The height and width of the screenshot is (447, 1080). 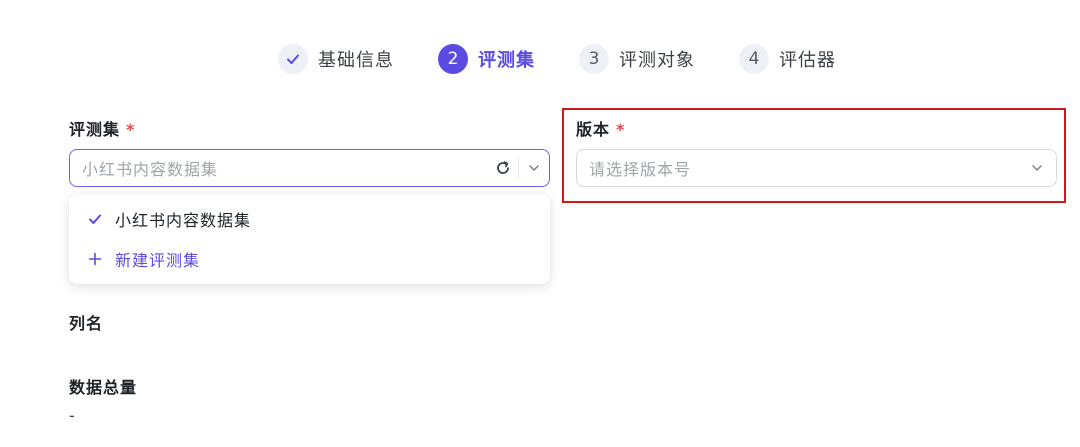 I want to click on plus-icon, so click(x=95, y=259).